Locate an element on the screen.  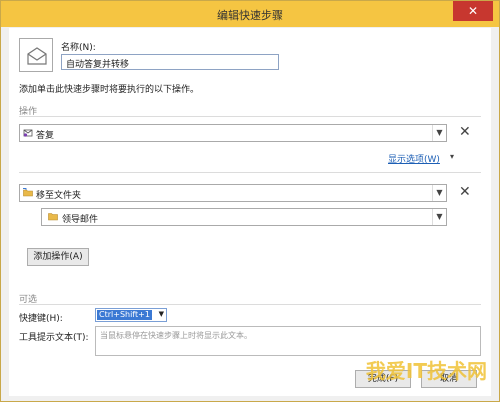
add-action-button: 添加操作(A) is located at coordinates (58, 257).